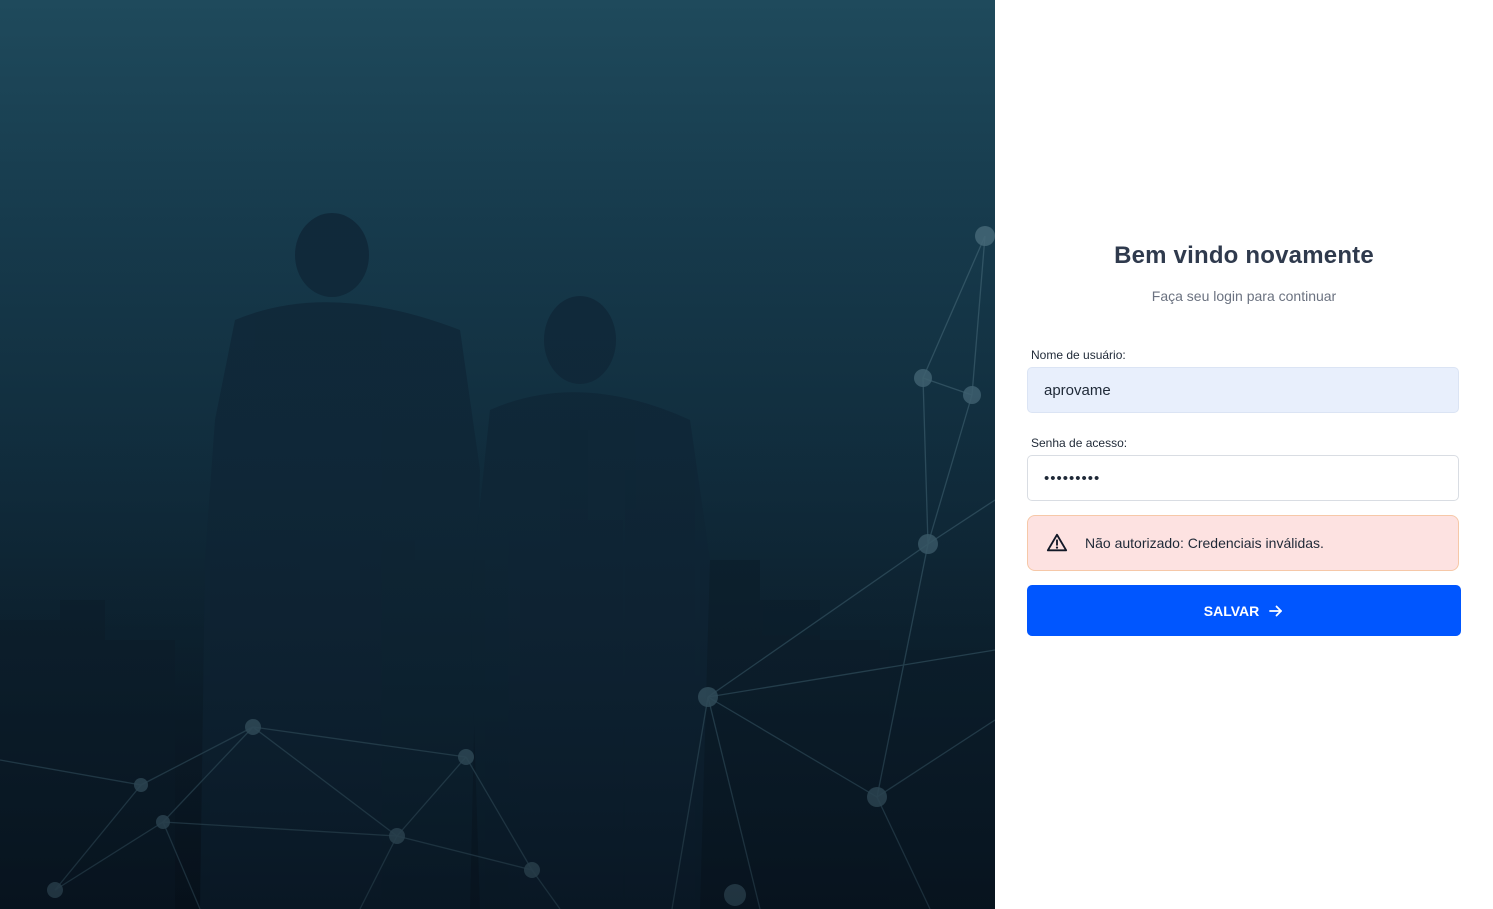 The image size is (1493, 909). I want to click on alert-message: Não autorizado: Credenciais inválidas., so click(1204, 543).